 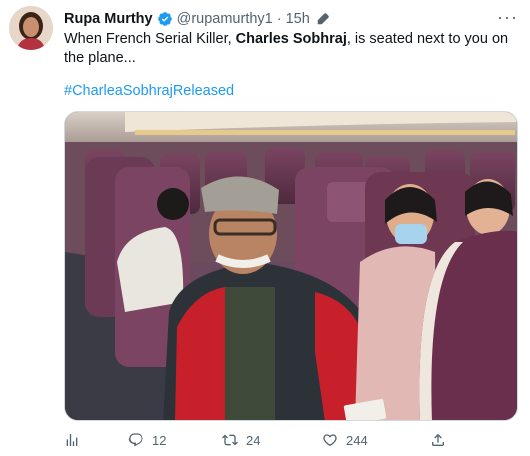 What do you see at coordinates (136, 440) in the screenshot?
I see `reply-icon` at bounding box center [136, 440].